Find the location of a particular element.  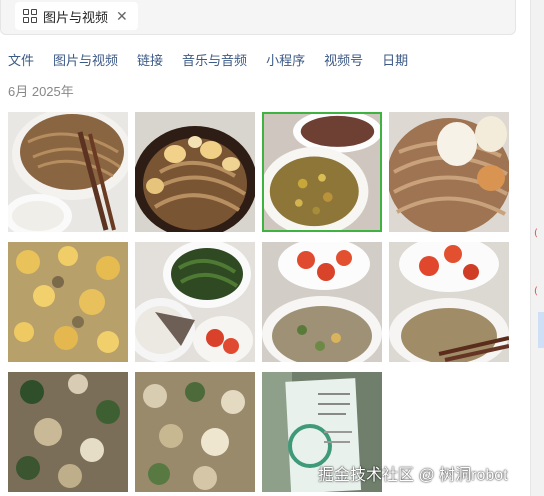

tomatoes-rice-chopsticks-photo is located at coordinates (449, 302).